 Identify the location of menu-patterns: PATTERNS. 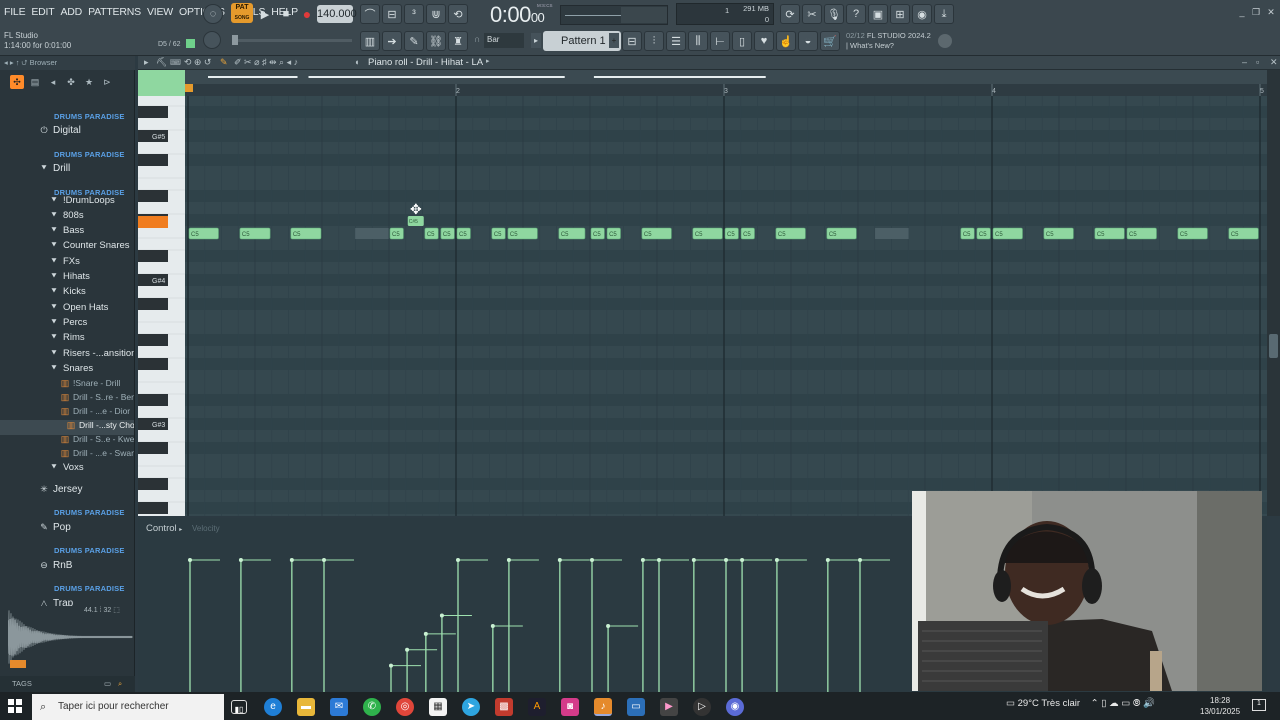
(114, 14).